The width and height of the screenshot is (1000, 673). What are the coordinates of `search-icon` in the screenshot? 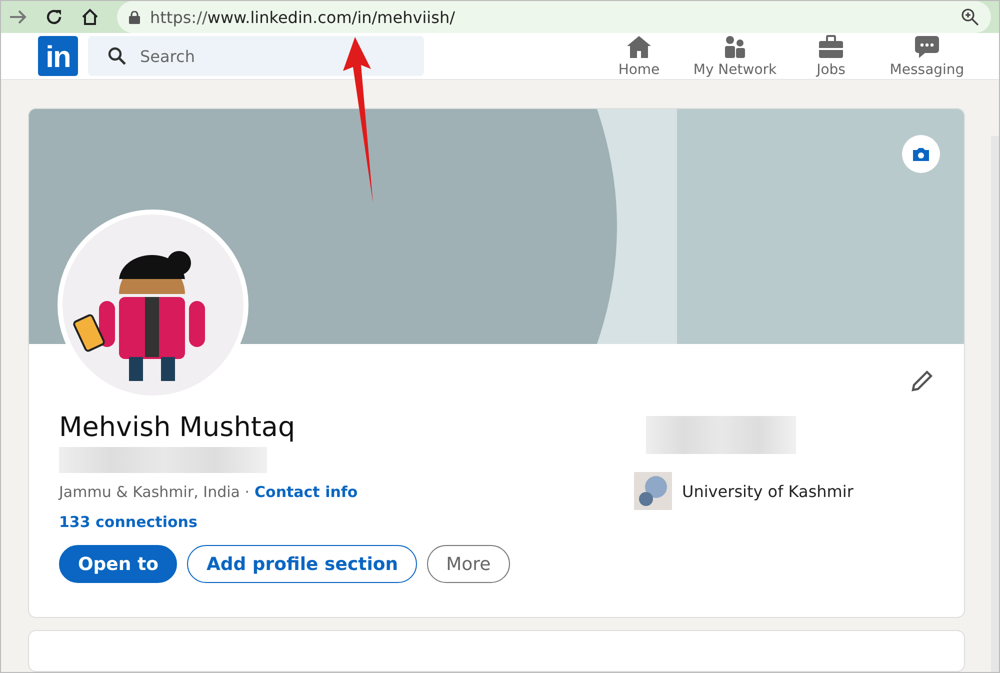 It's located at (117, 56).